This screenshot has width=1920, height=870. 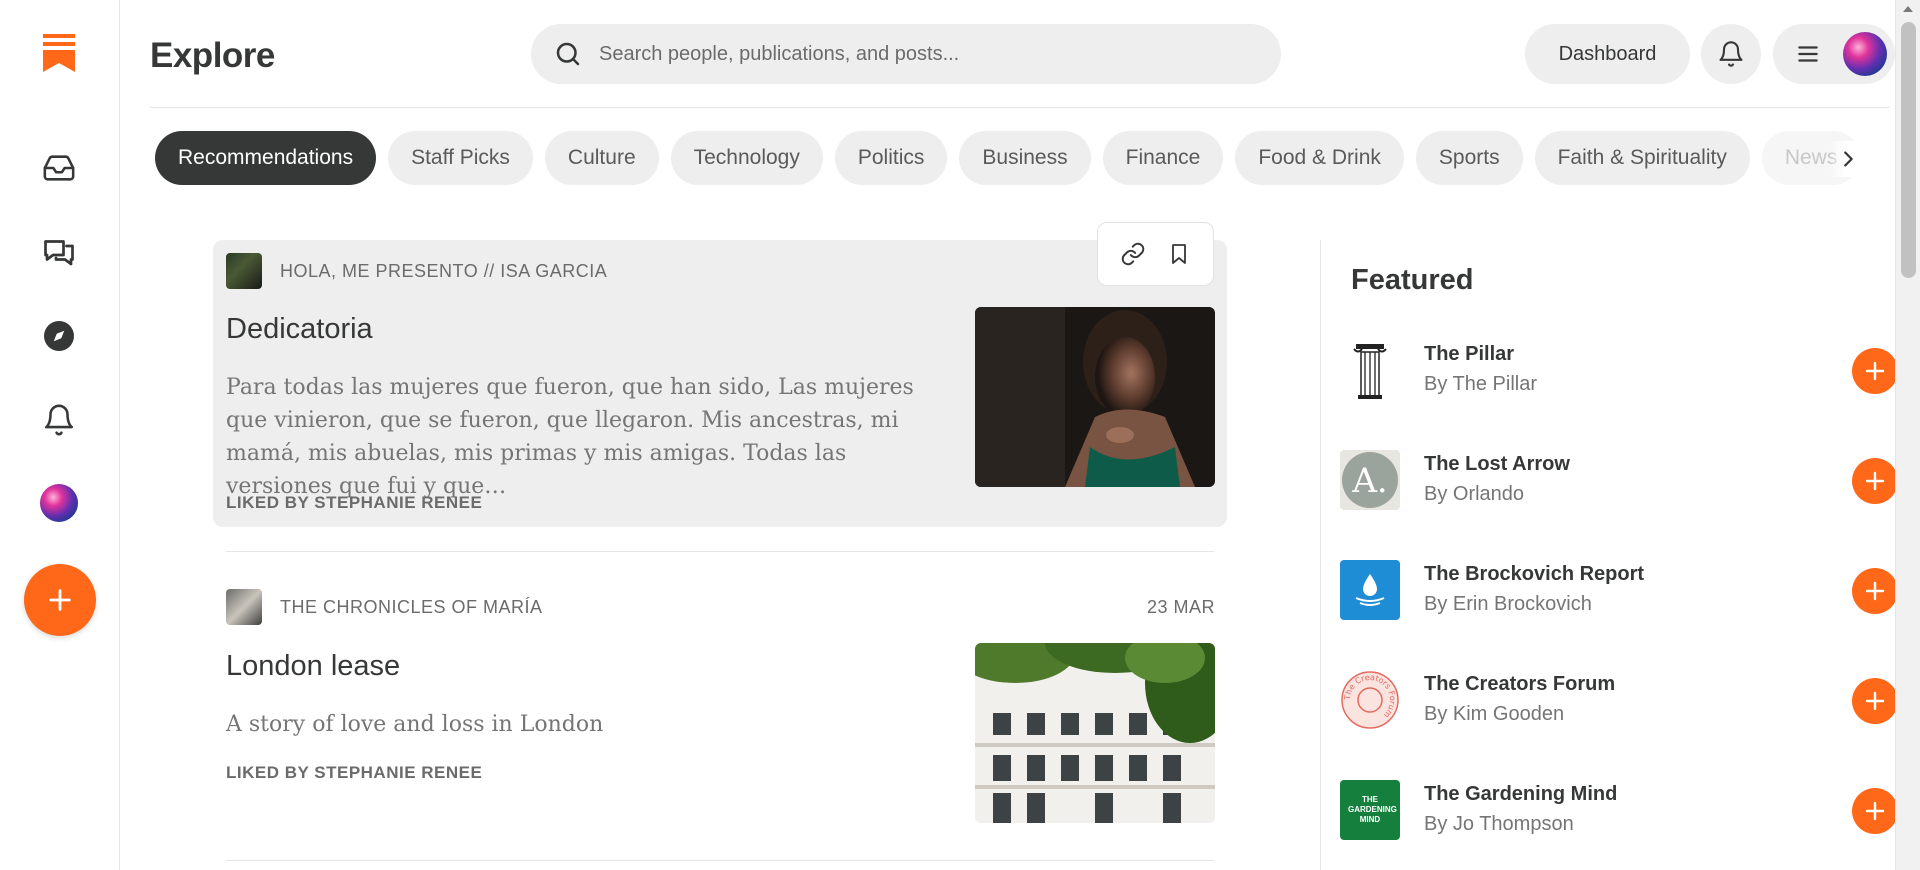 What do you see at coordinates (1908, 9) in the screenshot?
I see `scroll-up-arrow-icon` at bounding box center [1908, 9].